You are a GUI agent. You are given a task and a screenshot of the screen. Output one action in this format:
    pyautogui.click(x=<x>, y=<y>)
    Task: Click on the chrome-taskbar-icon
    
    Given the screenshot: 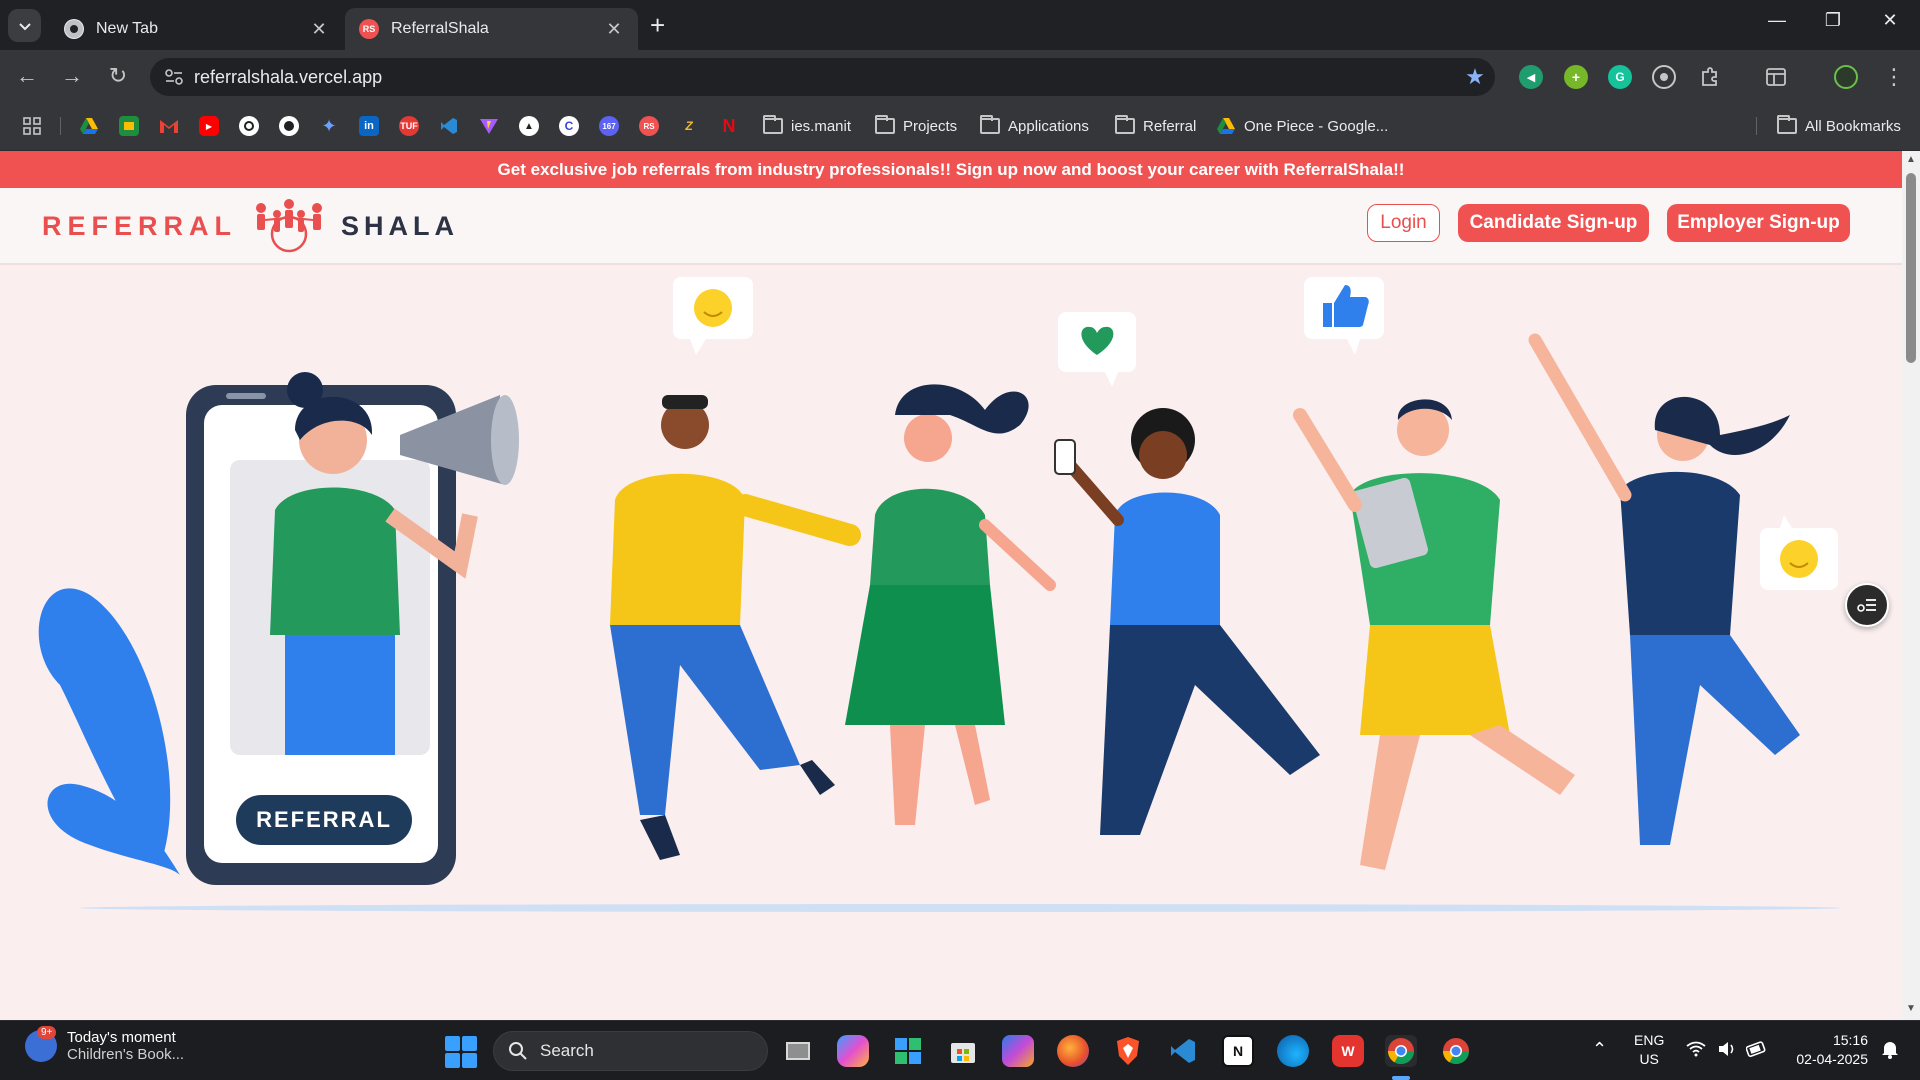 What is the action you would take?
    pyautogui.click(x=1401, y=1051)
    